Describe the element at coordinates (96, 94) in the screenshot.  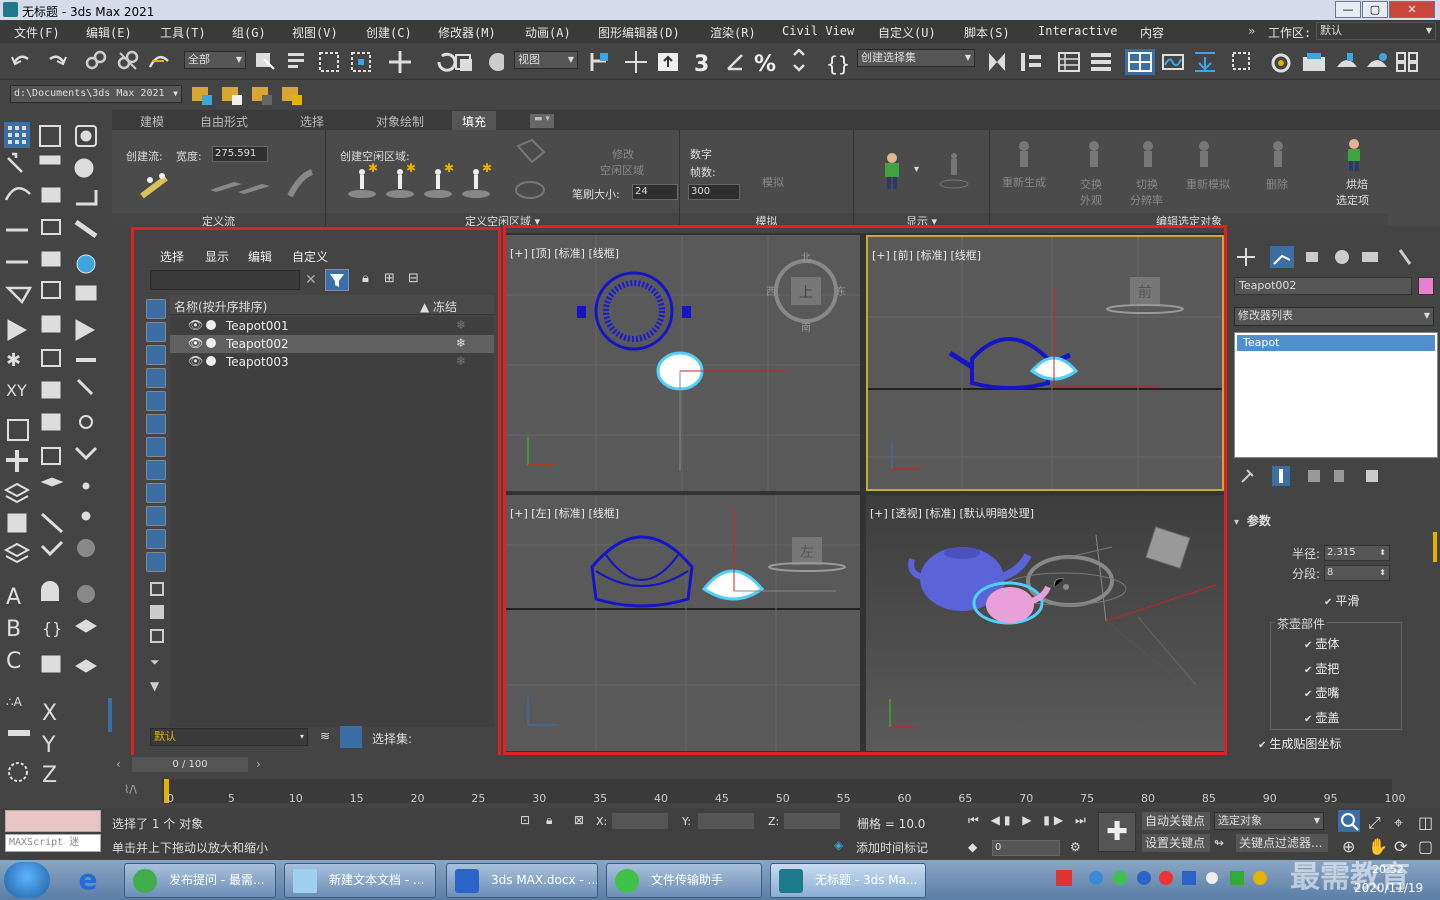
I see `project-path-dropdown: d:\Documents\3ds Max 2021 ▼` at that location.